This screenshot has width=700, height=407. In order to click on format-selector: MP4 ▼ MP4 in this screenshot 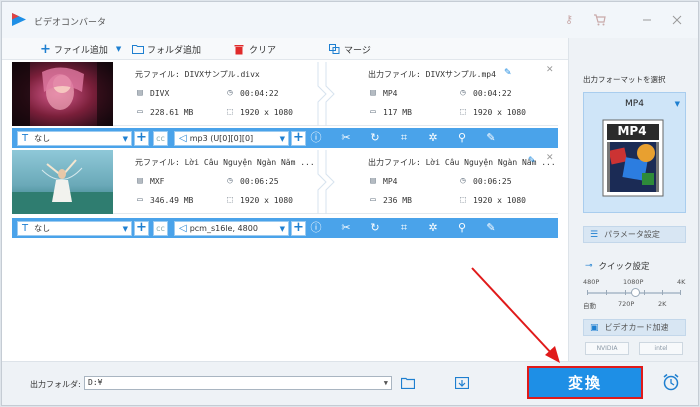, I will do `click(634, 152)`.